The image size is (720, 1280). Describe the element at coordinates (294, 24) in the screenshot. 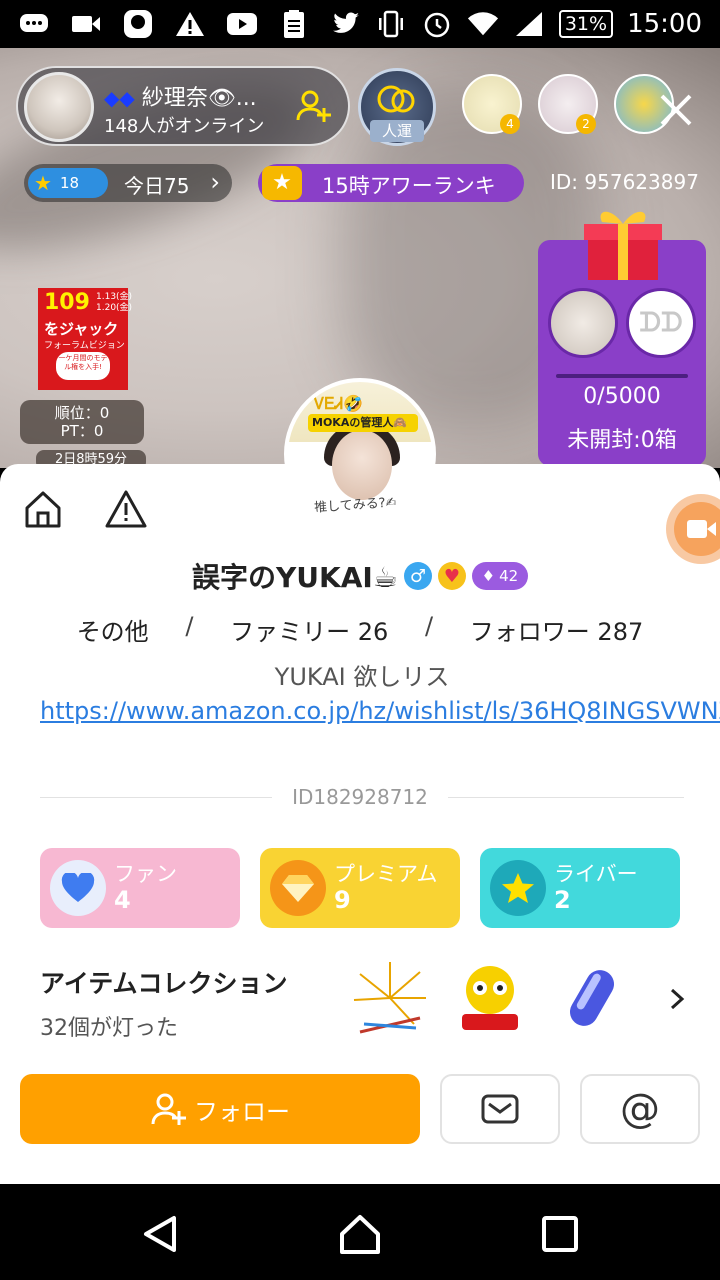

I see `clipboard-icon` at that location.